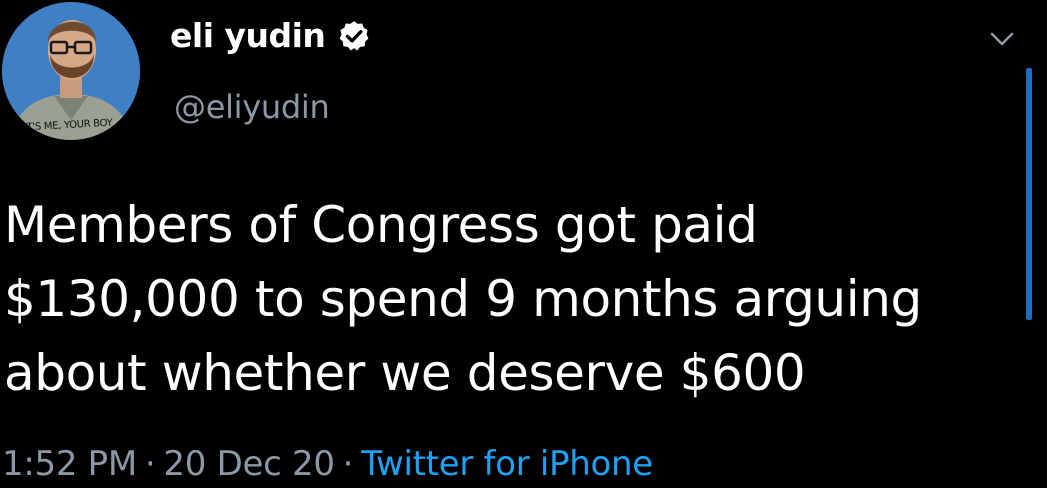 Image resolution: width=1047 pixels, height=488 pixels. I want to click on tweet-meta: 1:52 PM · 20 Dec 20 · Twitter for iPhone, so click(327, 464).